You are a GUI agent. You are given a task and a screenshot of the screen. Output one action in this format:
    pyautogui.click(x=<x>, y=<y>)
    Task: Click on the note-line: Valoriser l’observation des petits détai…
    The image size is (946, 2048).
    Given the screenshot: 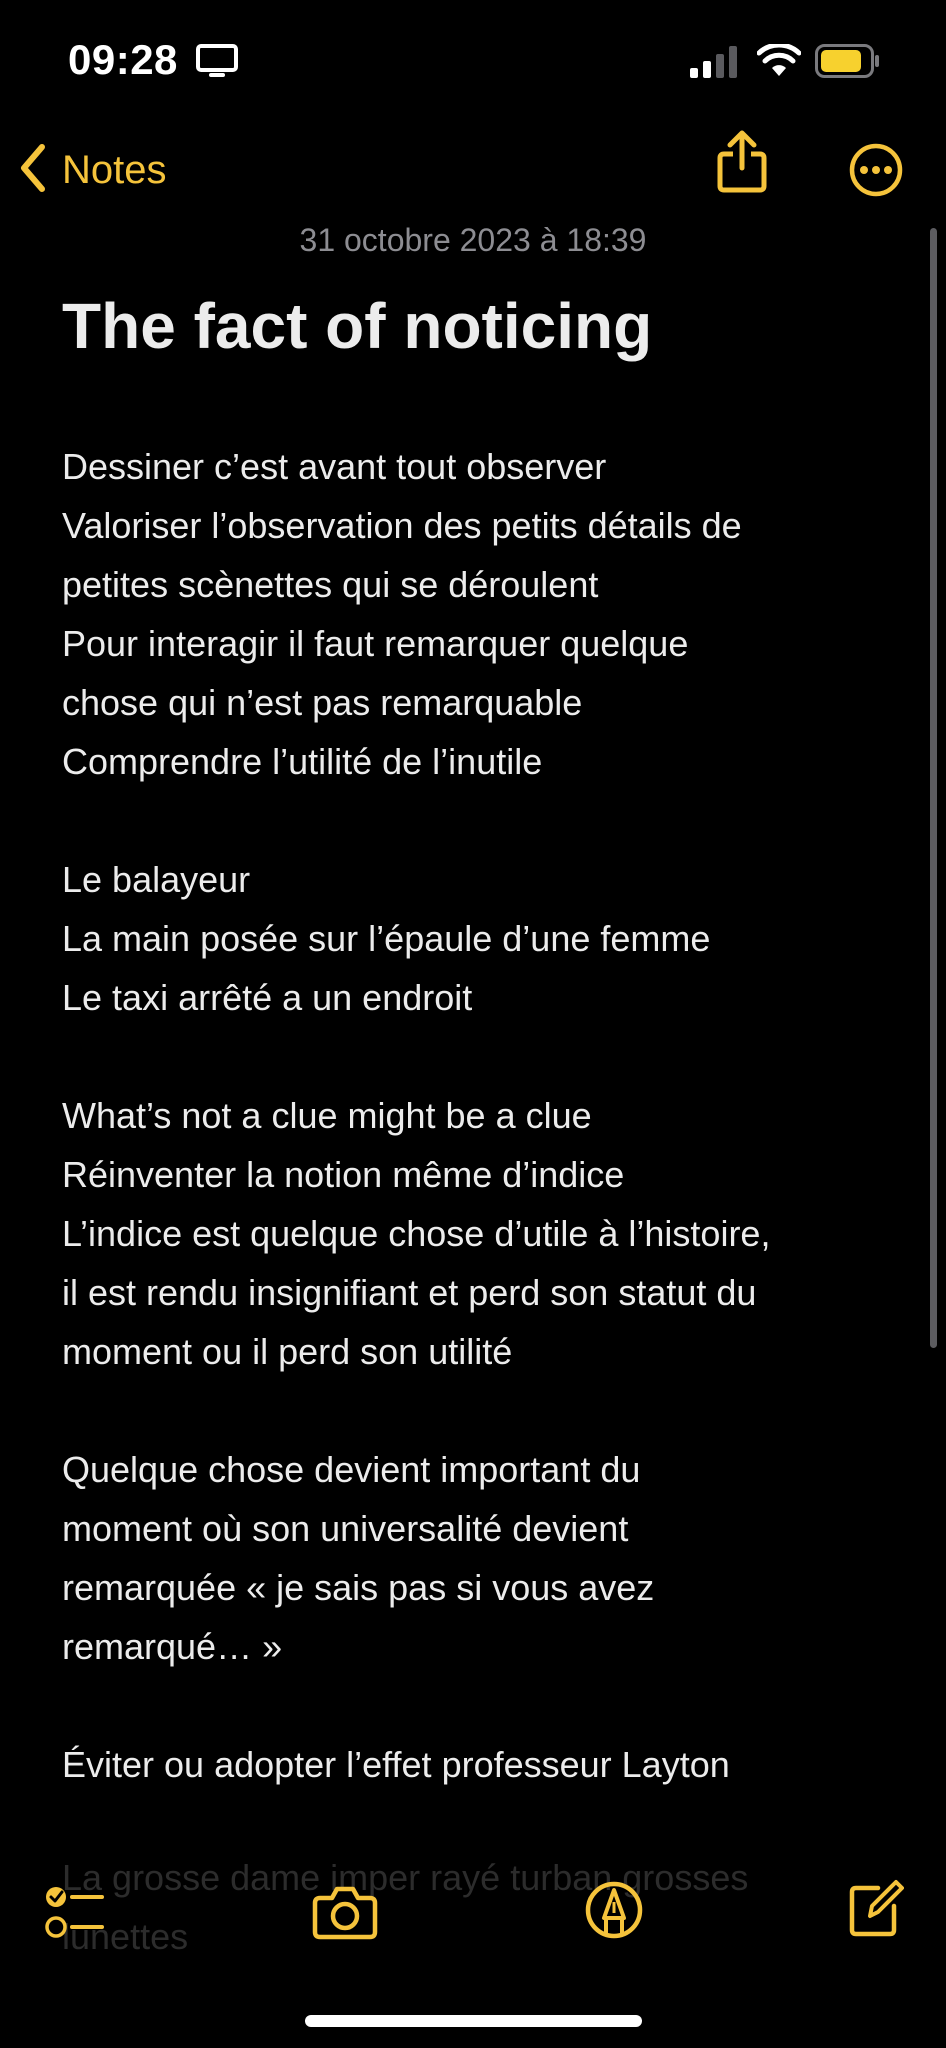 What is the action you would take?
    pyautogui.click(x=402, y=525)
    